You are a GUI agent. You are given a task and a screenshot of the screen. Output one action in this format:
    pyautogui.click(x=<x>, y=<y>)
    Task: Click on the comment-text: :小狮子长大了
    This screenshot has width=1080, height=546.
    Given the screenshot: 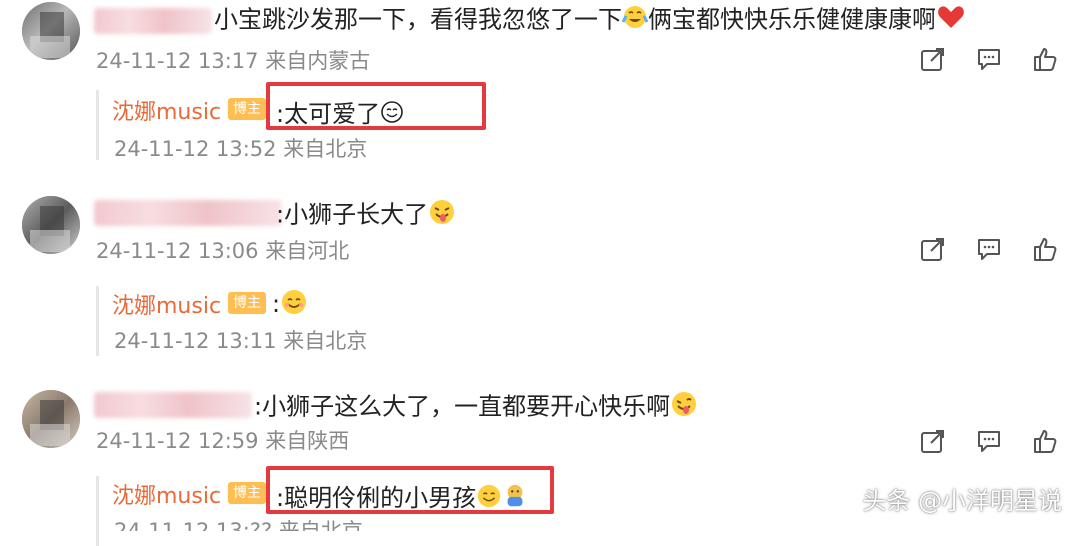 What is the action you would take?
    pyautogui.click(x=366, y=215)
    